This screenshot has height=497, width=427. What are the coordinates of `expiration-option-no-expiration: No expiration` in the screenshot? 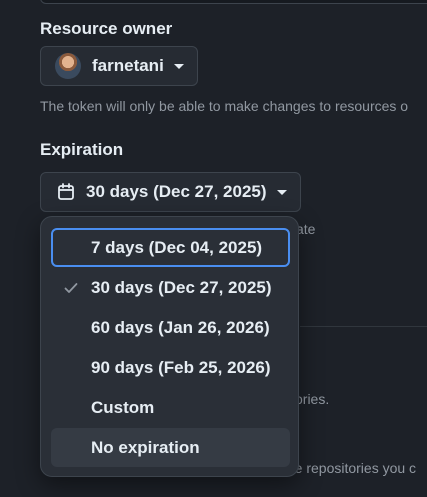 It's located at (170, 447).